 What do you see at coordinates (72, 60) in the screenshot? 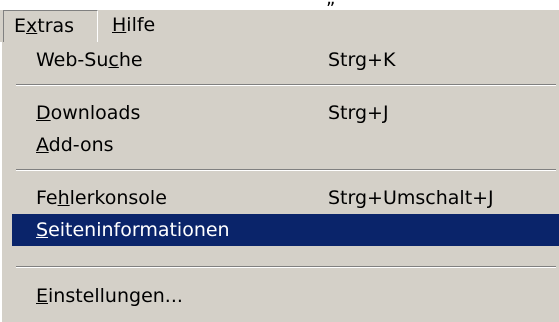
I see `label-pre: Web-Su` at bounding box center [72, 60].